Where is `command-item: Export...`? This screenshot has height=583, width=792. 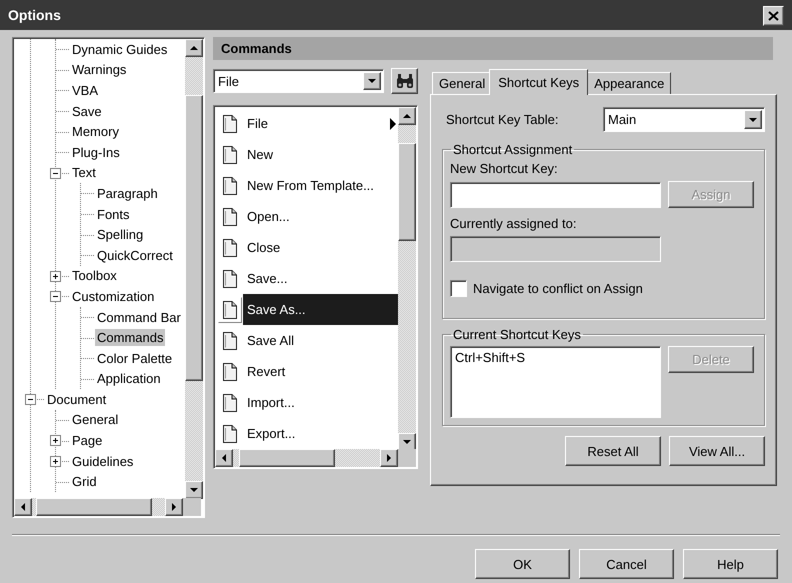
command-item: Export... is located at coordinates (320, 433).